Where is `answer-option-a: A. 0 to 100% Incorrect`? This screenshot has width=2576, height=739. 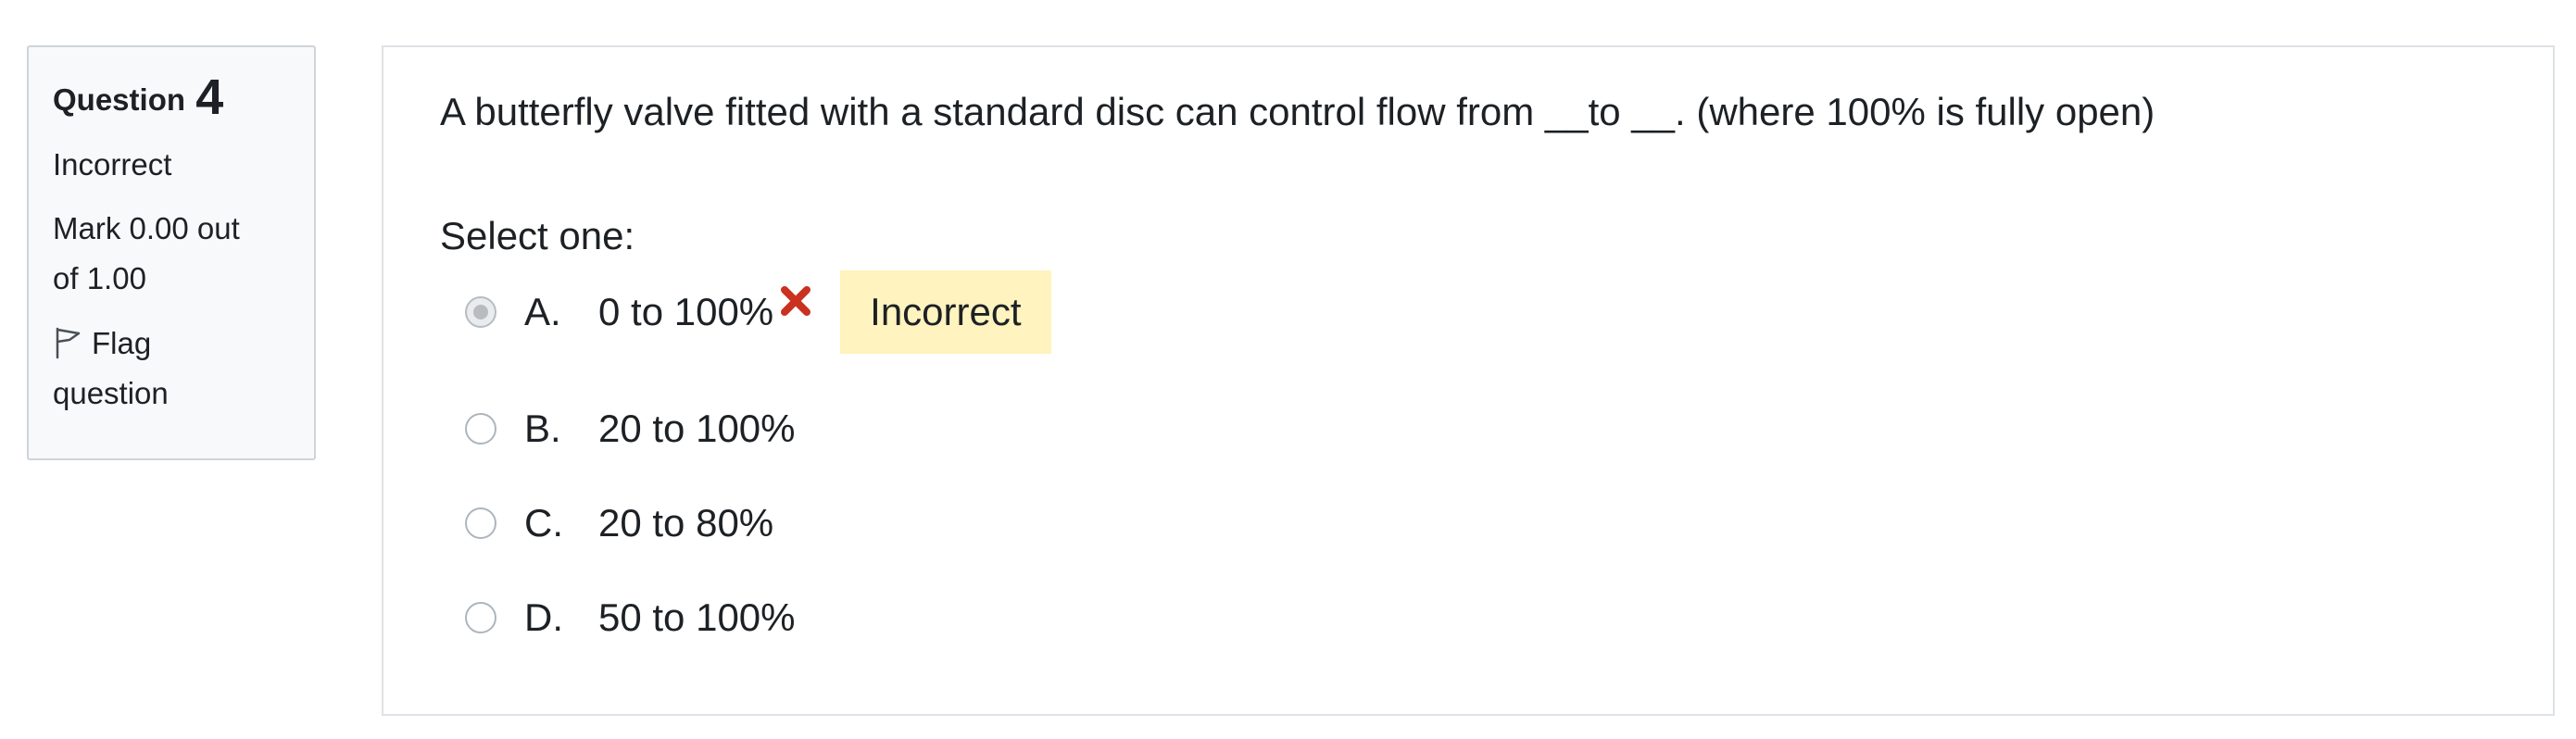 answer-option-a: A. 0 to 100% Incorrect is located at coordinates (758, 312).